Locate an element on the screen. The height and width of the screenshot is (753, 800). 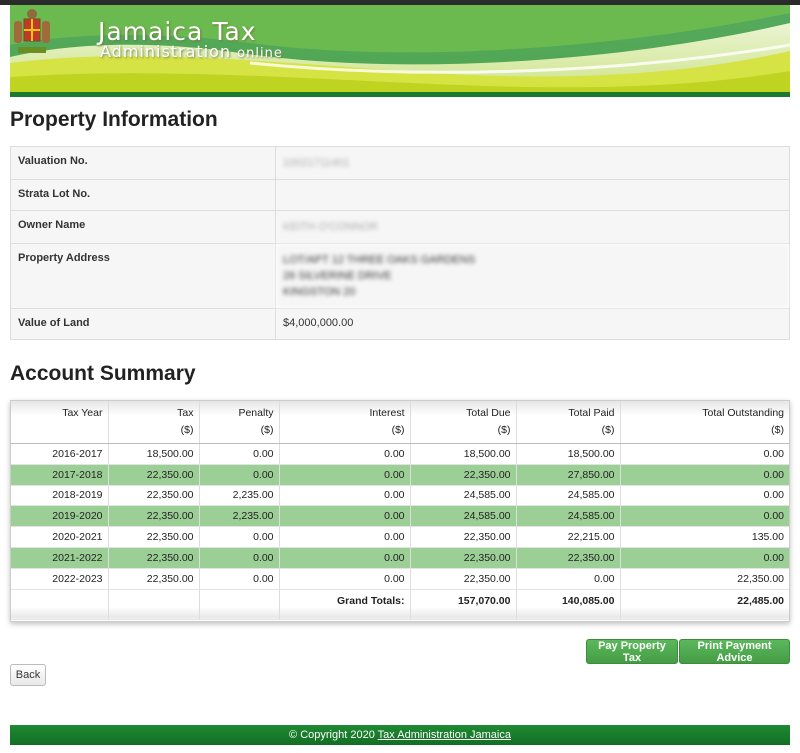
cell-total-paid: 22,350.00 is located at coordinates (568, 558).